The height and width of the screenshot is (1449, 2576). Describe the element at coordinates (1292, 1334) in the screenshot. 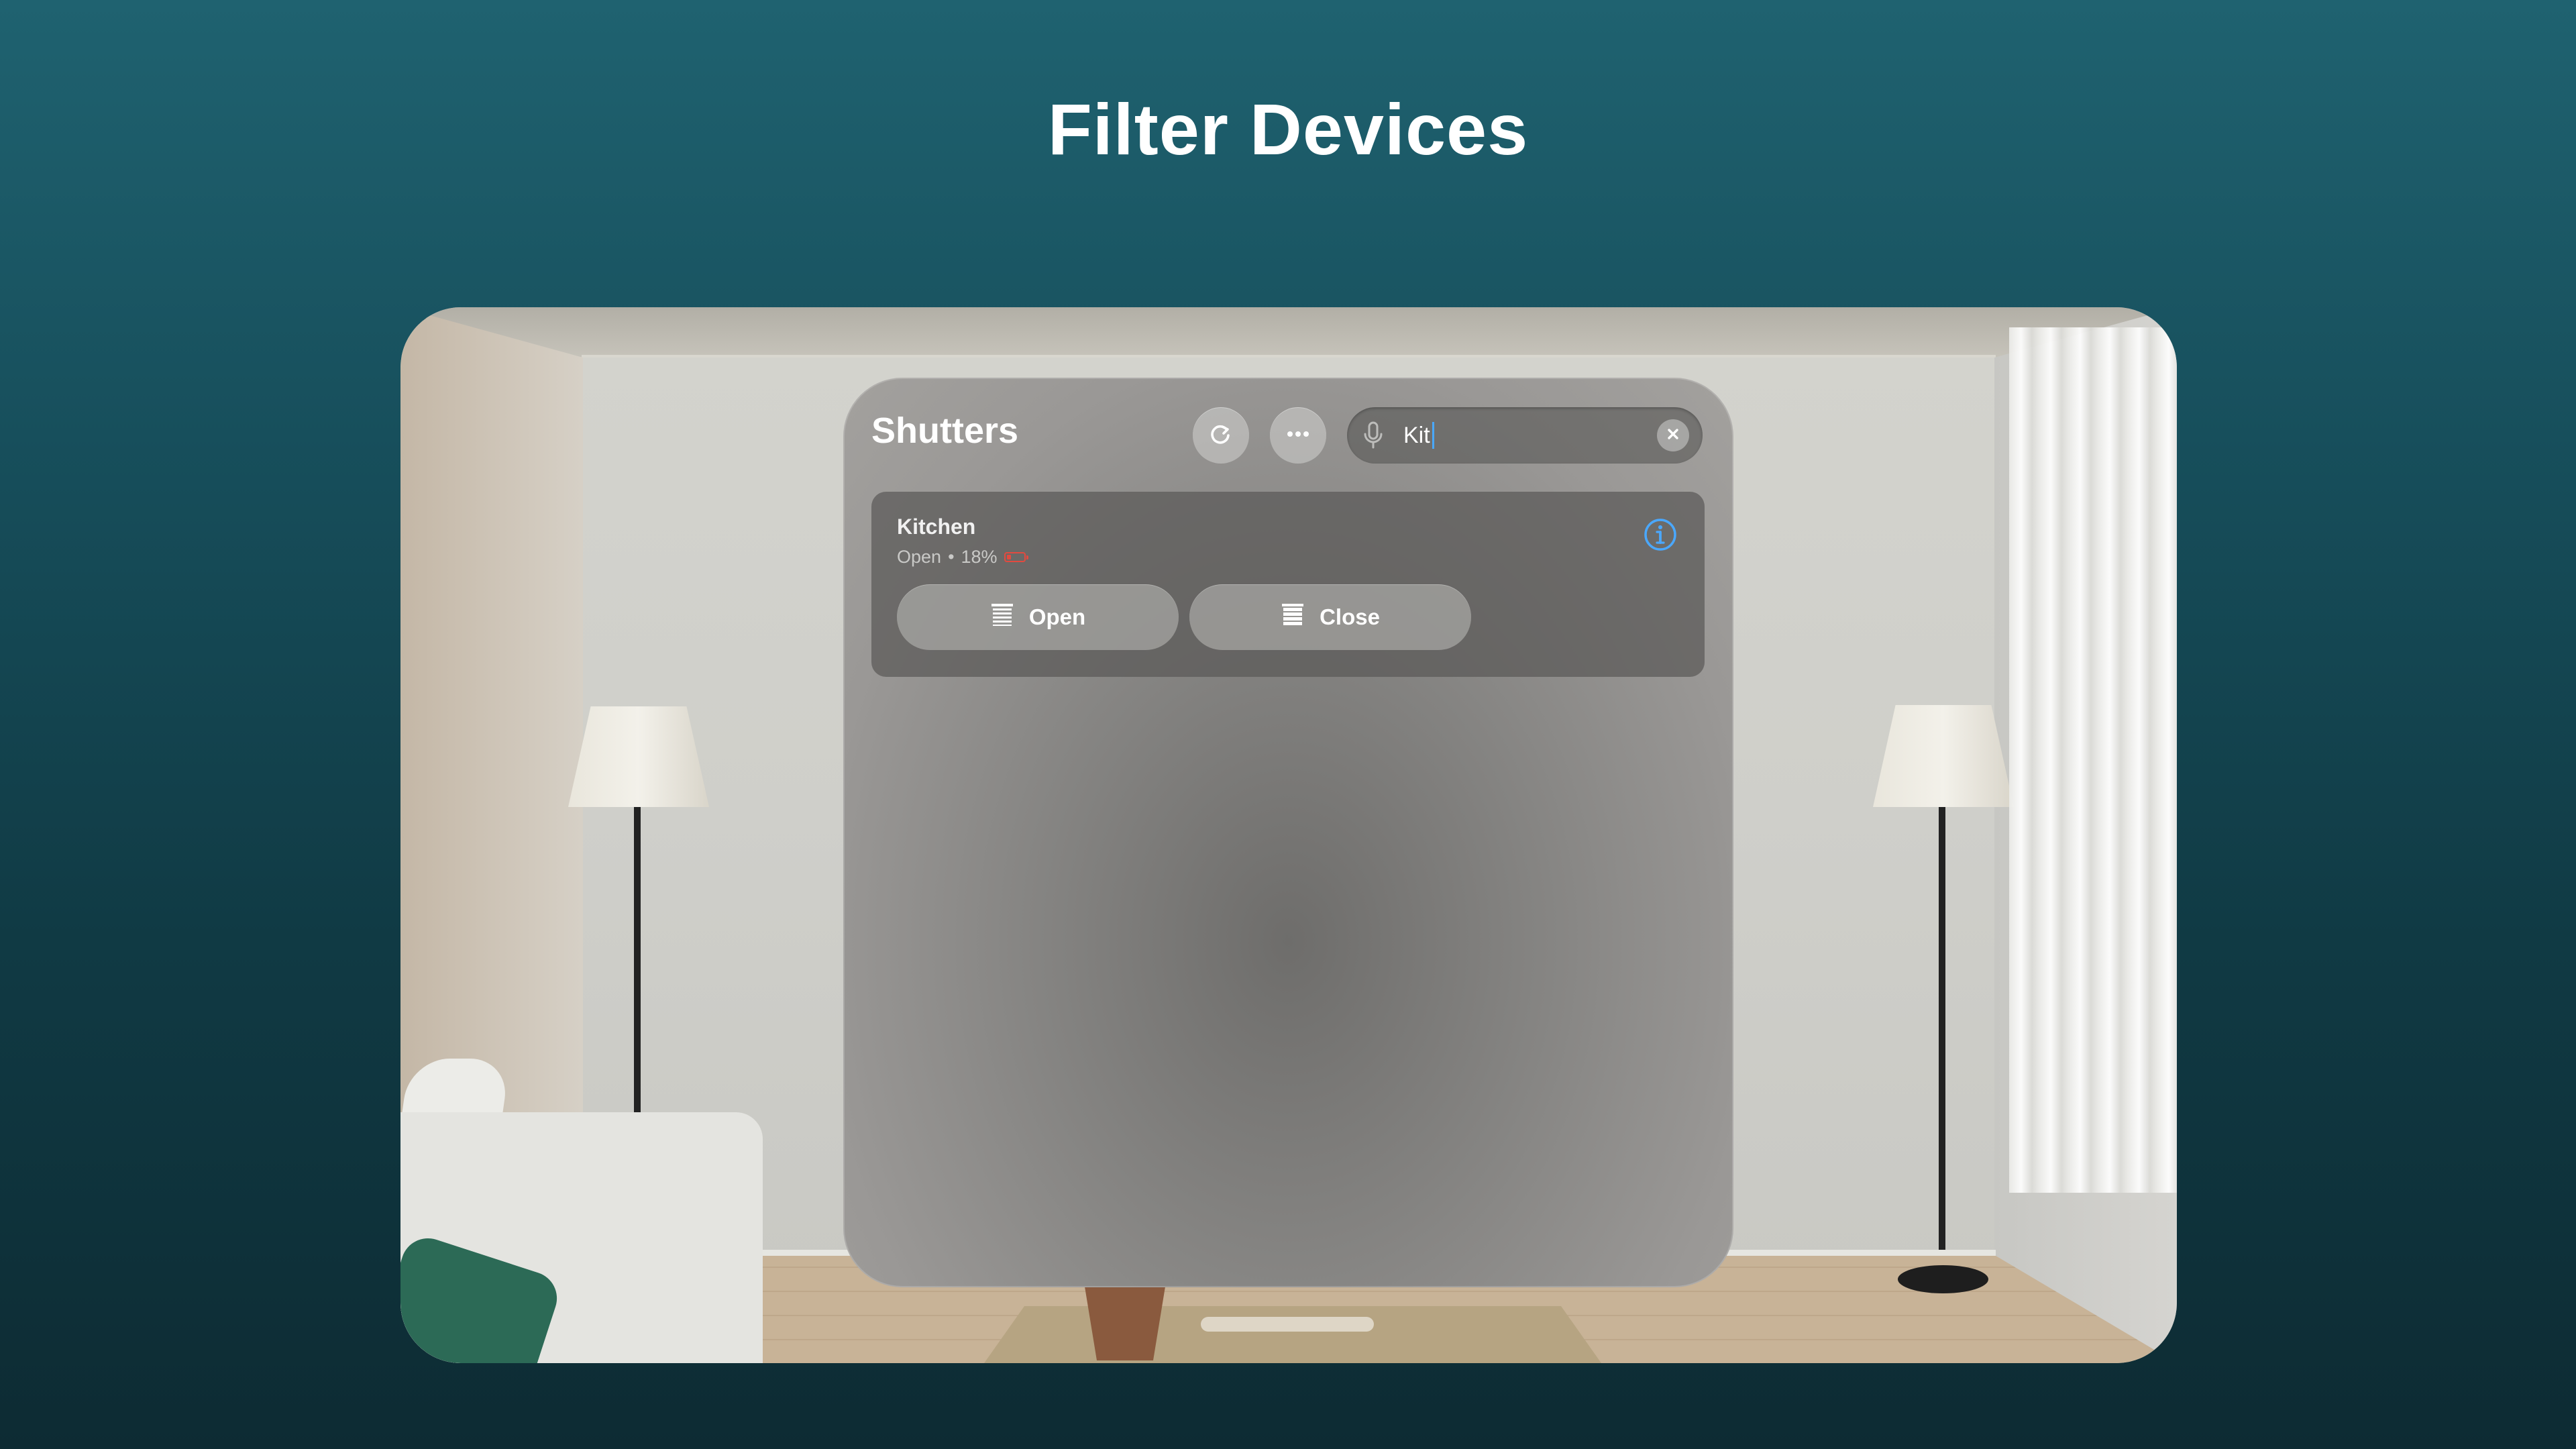

I see `rug` at that location.